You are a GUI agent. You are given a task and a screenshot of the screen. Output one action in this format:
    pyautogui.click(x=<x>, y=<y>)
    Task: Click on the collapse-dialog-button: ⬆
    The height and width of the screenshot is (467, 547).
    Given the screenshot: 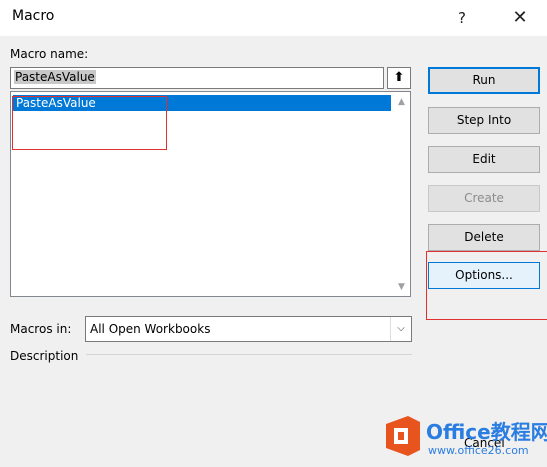 What is the action you would take?
    pyautogui.click(x=399, y=78)
    